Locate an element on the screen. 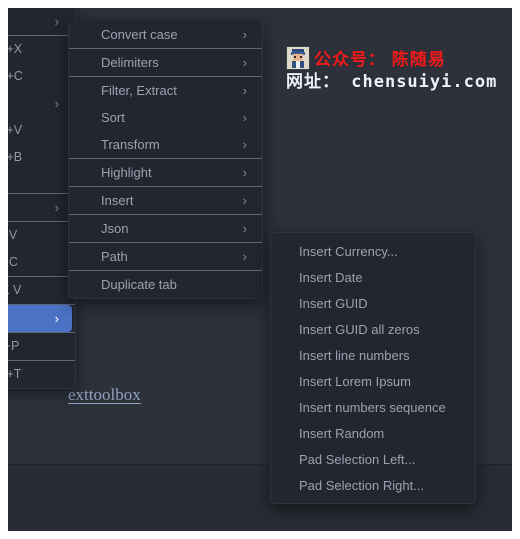 The width and height of the screenshot is (520, 539). menu-item-path: Path is located at coordinates (165, 256).